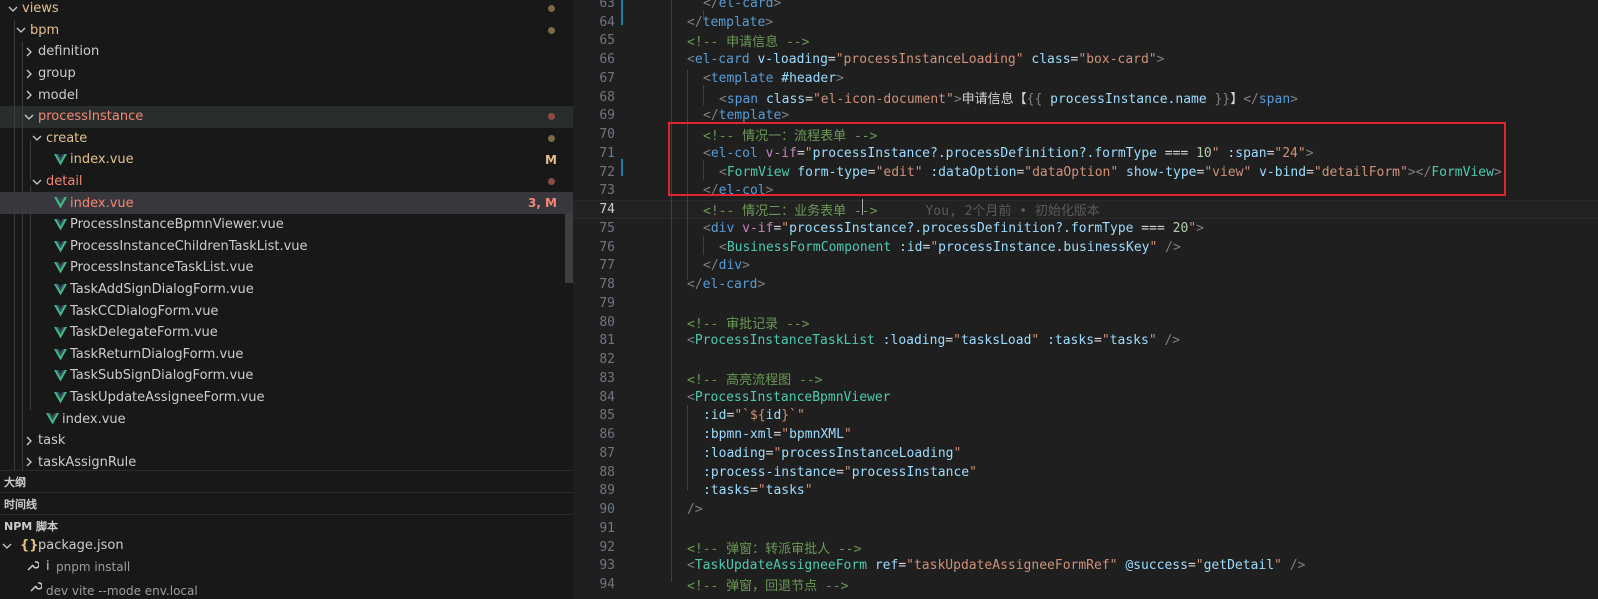  I want to click on code-line: 78 </el-card>, so click(1085, 284).